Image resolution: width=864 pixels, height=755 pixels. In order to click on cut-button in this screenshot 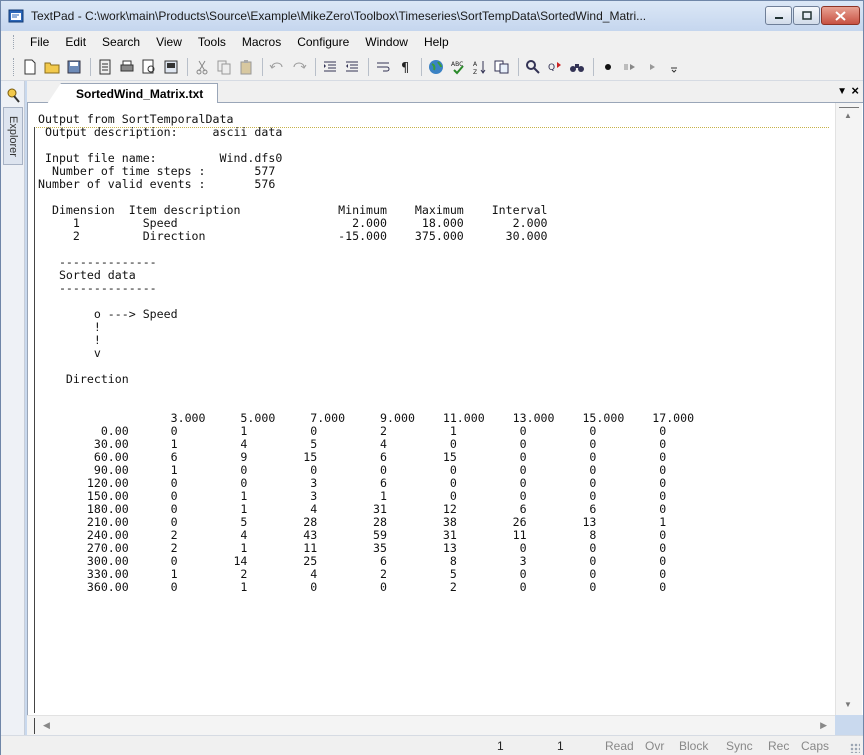, I will do `click(202, 67)`.